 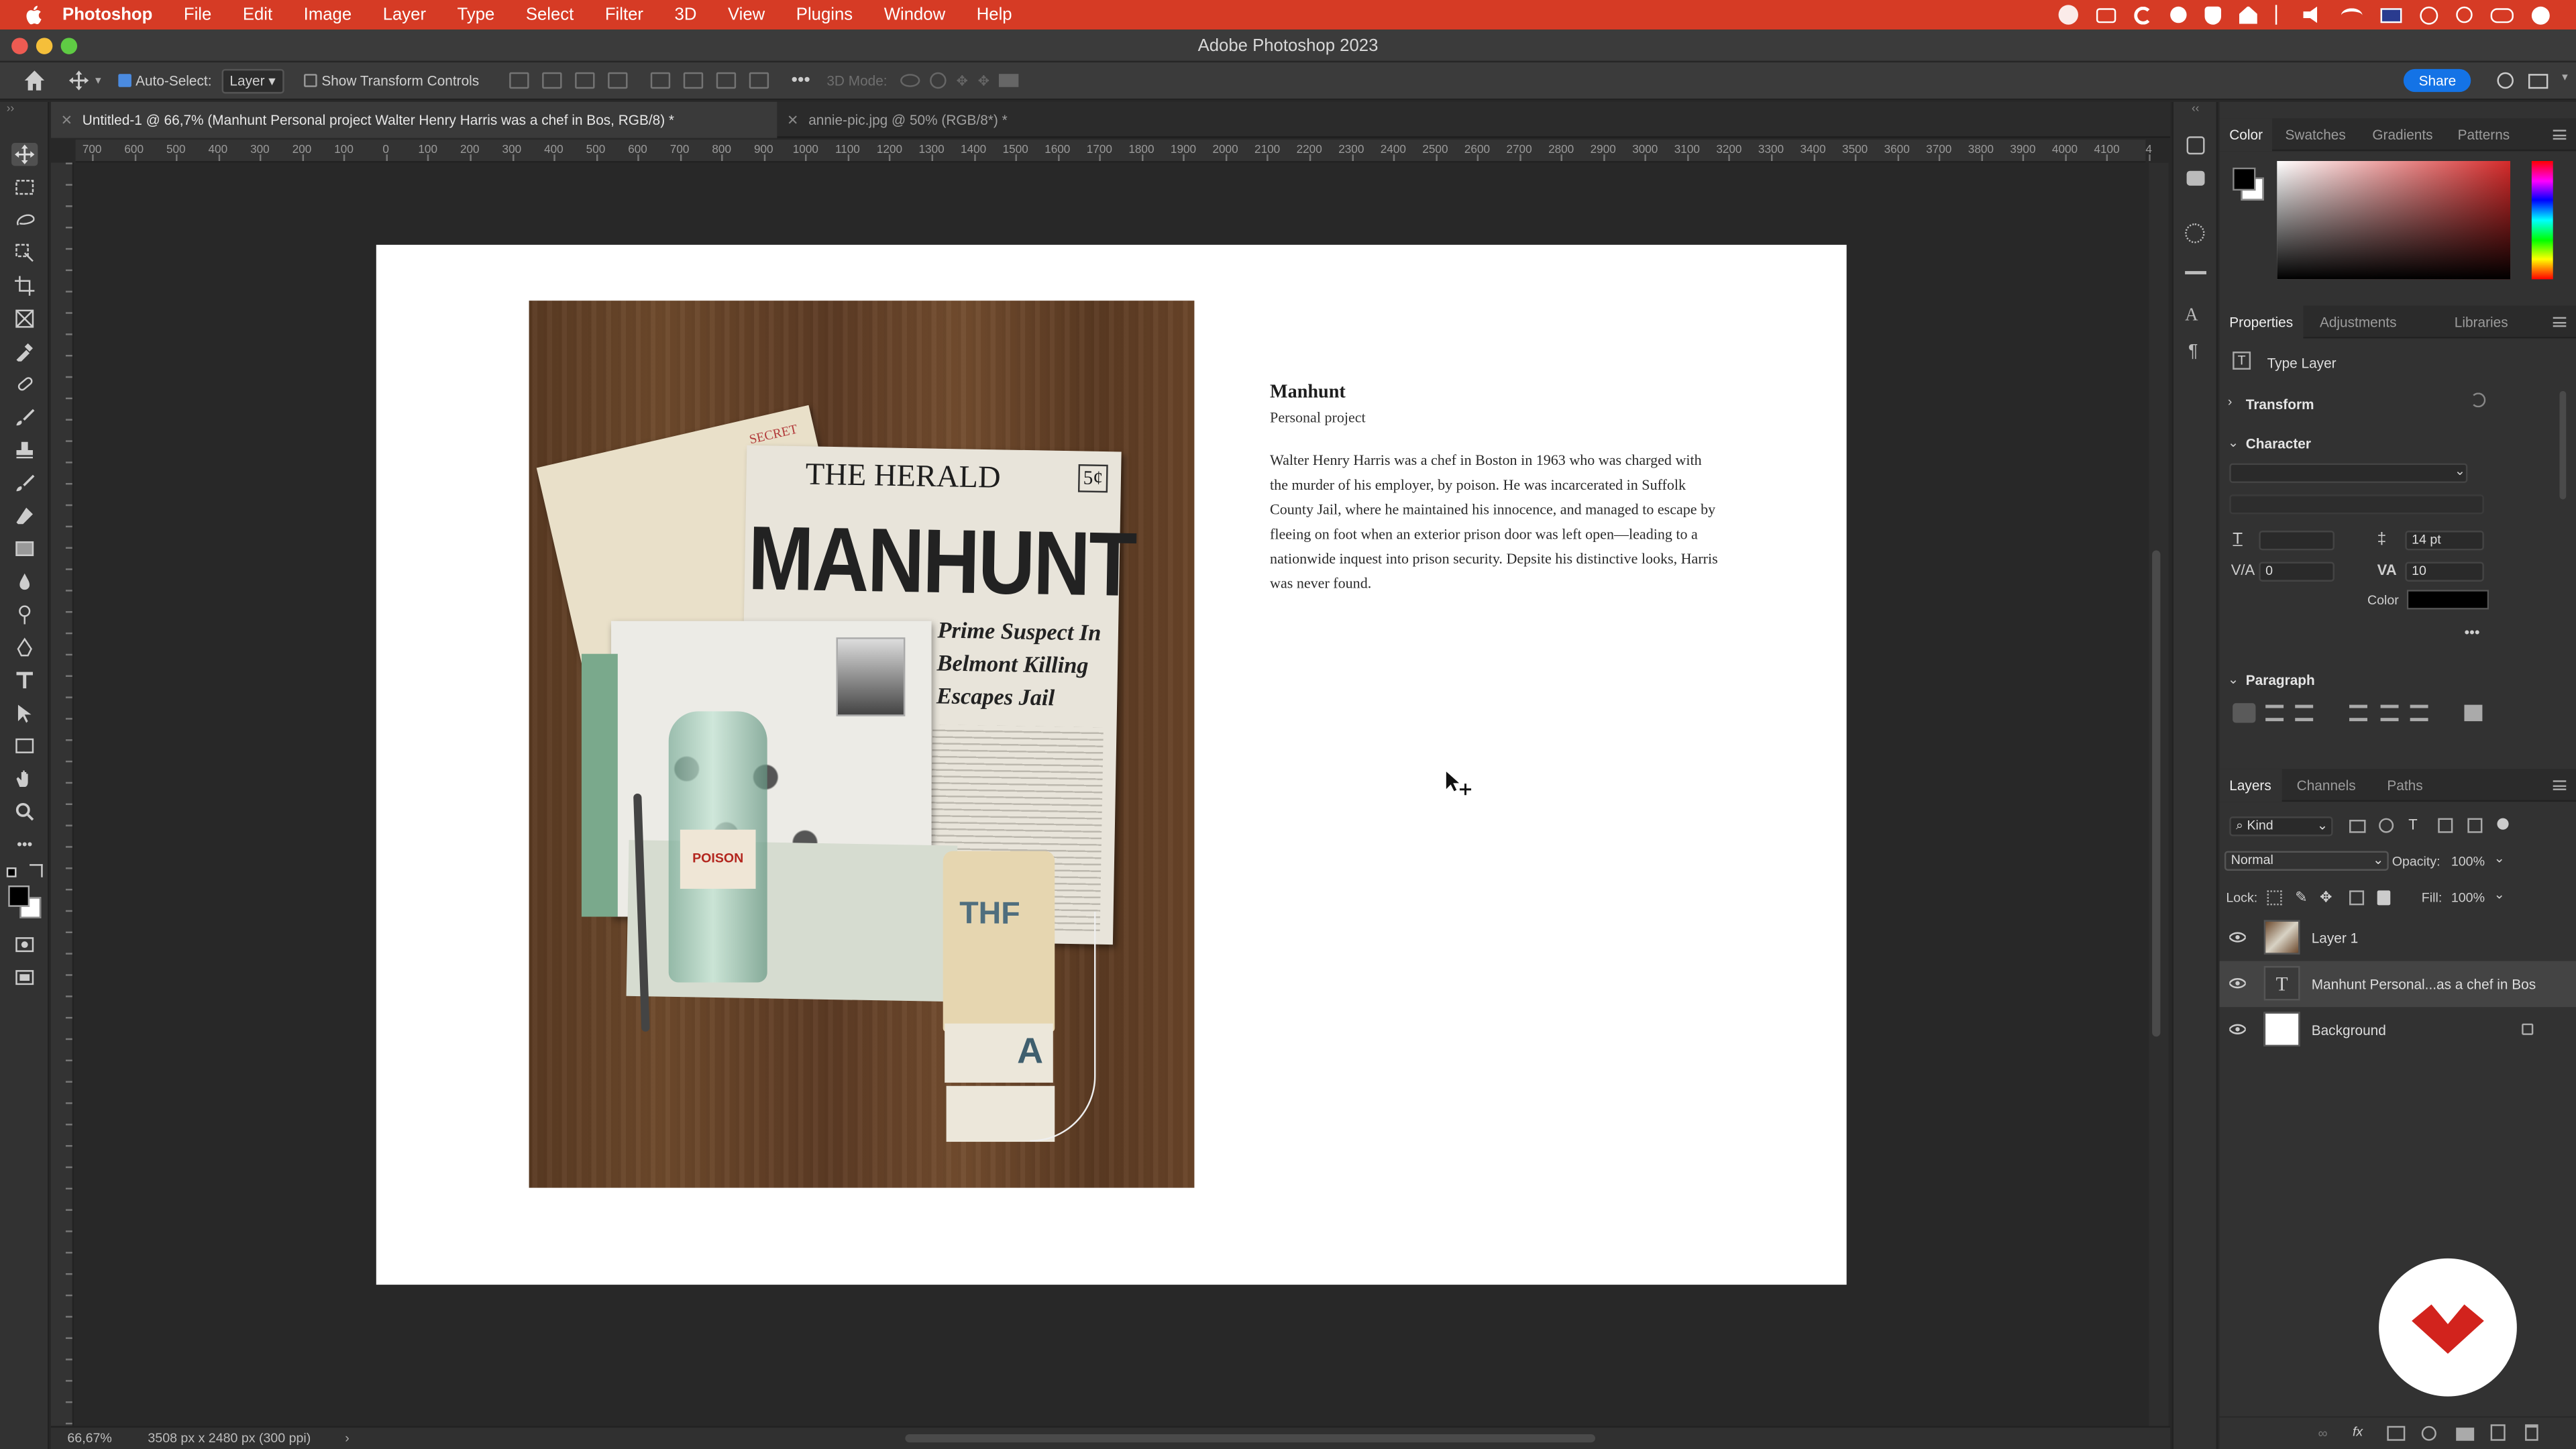 I want to click on tool-preset-chevron-icon: ▾, so click(x=98, y=80).